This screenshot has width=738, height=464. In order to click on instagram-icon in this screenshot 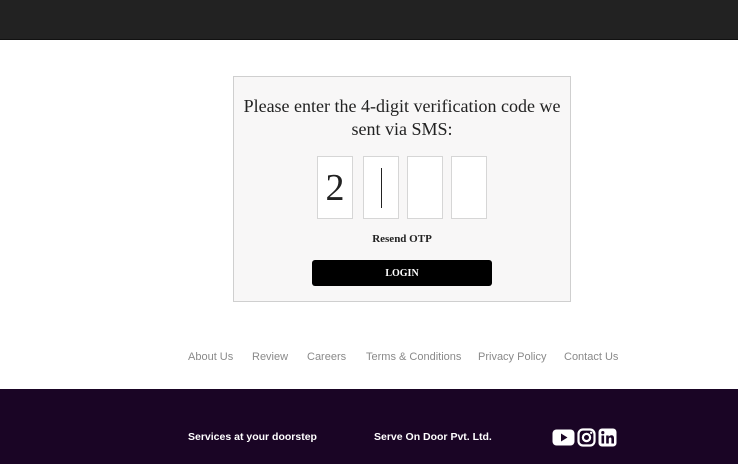, I will do `click(586, 437)`.